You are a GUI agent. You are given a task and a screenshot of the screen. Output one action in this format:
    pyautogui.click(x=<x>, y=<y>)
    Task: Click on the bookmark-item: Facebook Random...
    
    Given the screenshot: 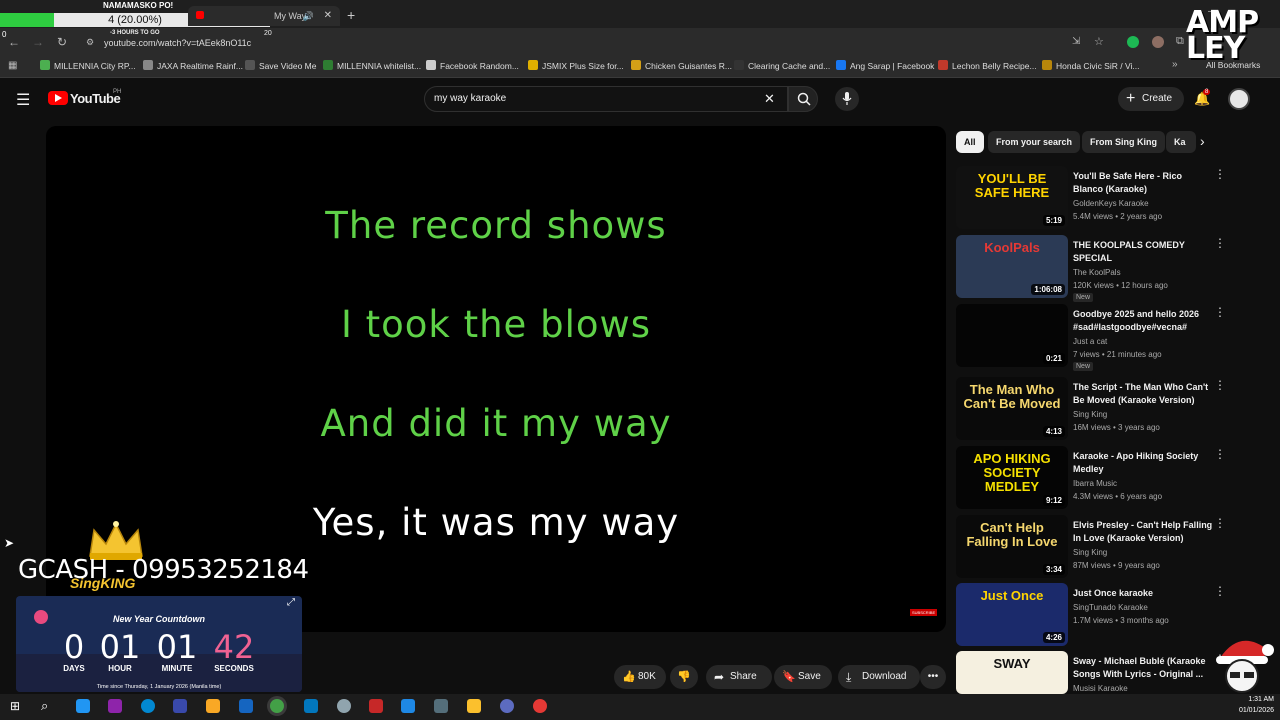 What is the action you would take?
    pyautogui.click(x=472, y=65)
    